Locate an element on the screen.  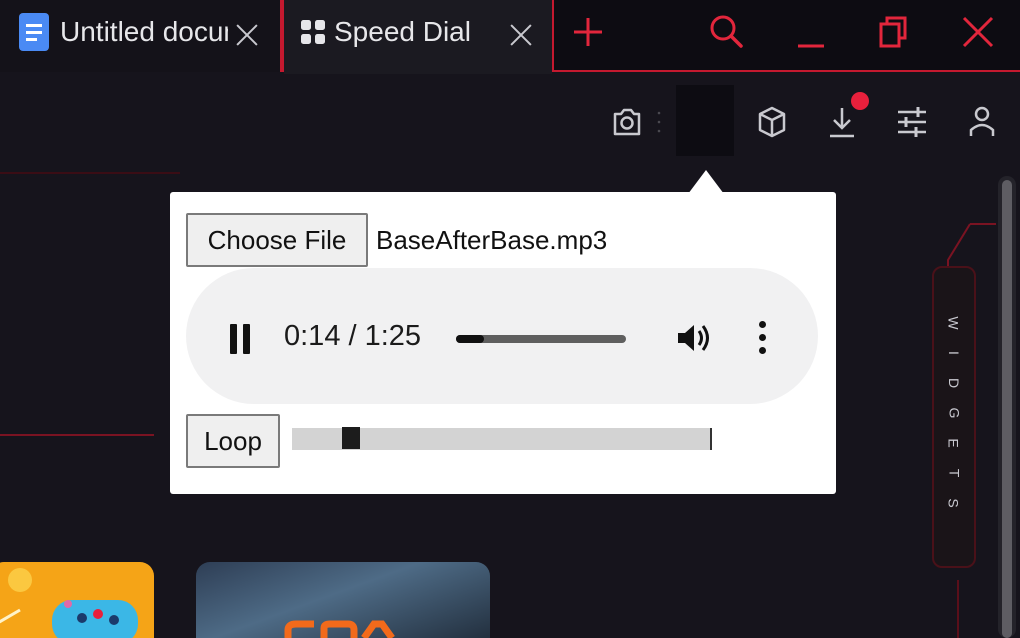
widgets-label-letter: G is located at coordinates (953, 413).